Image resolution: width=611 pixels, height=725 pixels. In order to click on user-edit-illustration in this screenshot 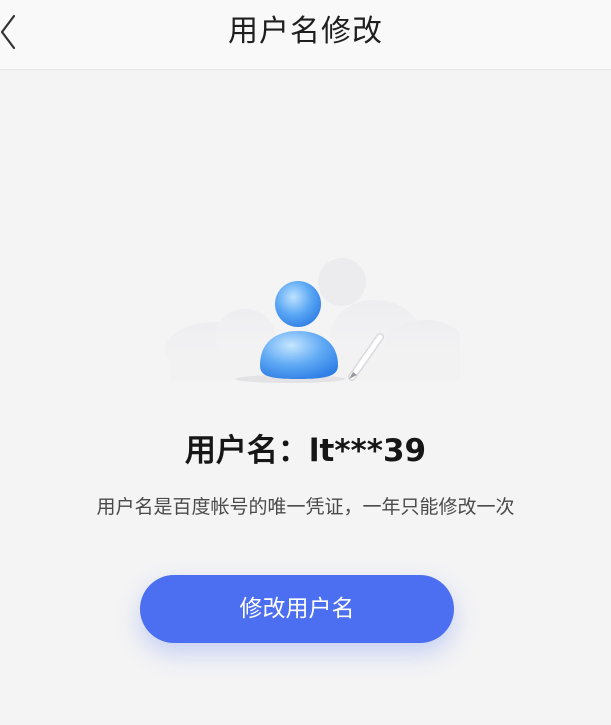, I will do `click(310, 325)`.